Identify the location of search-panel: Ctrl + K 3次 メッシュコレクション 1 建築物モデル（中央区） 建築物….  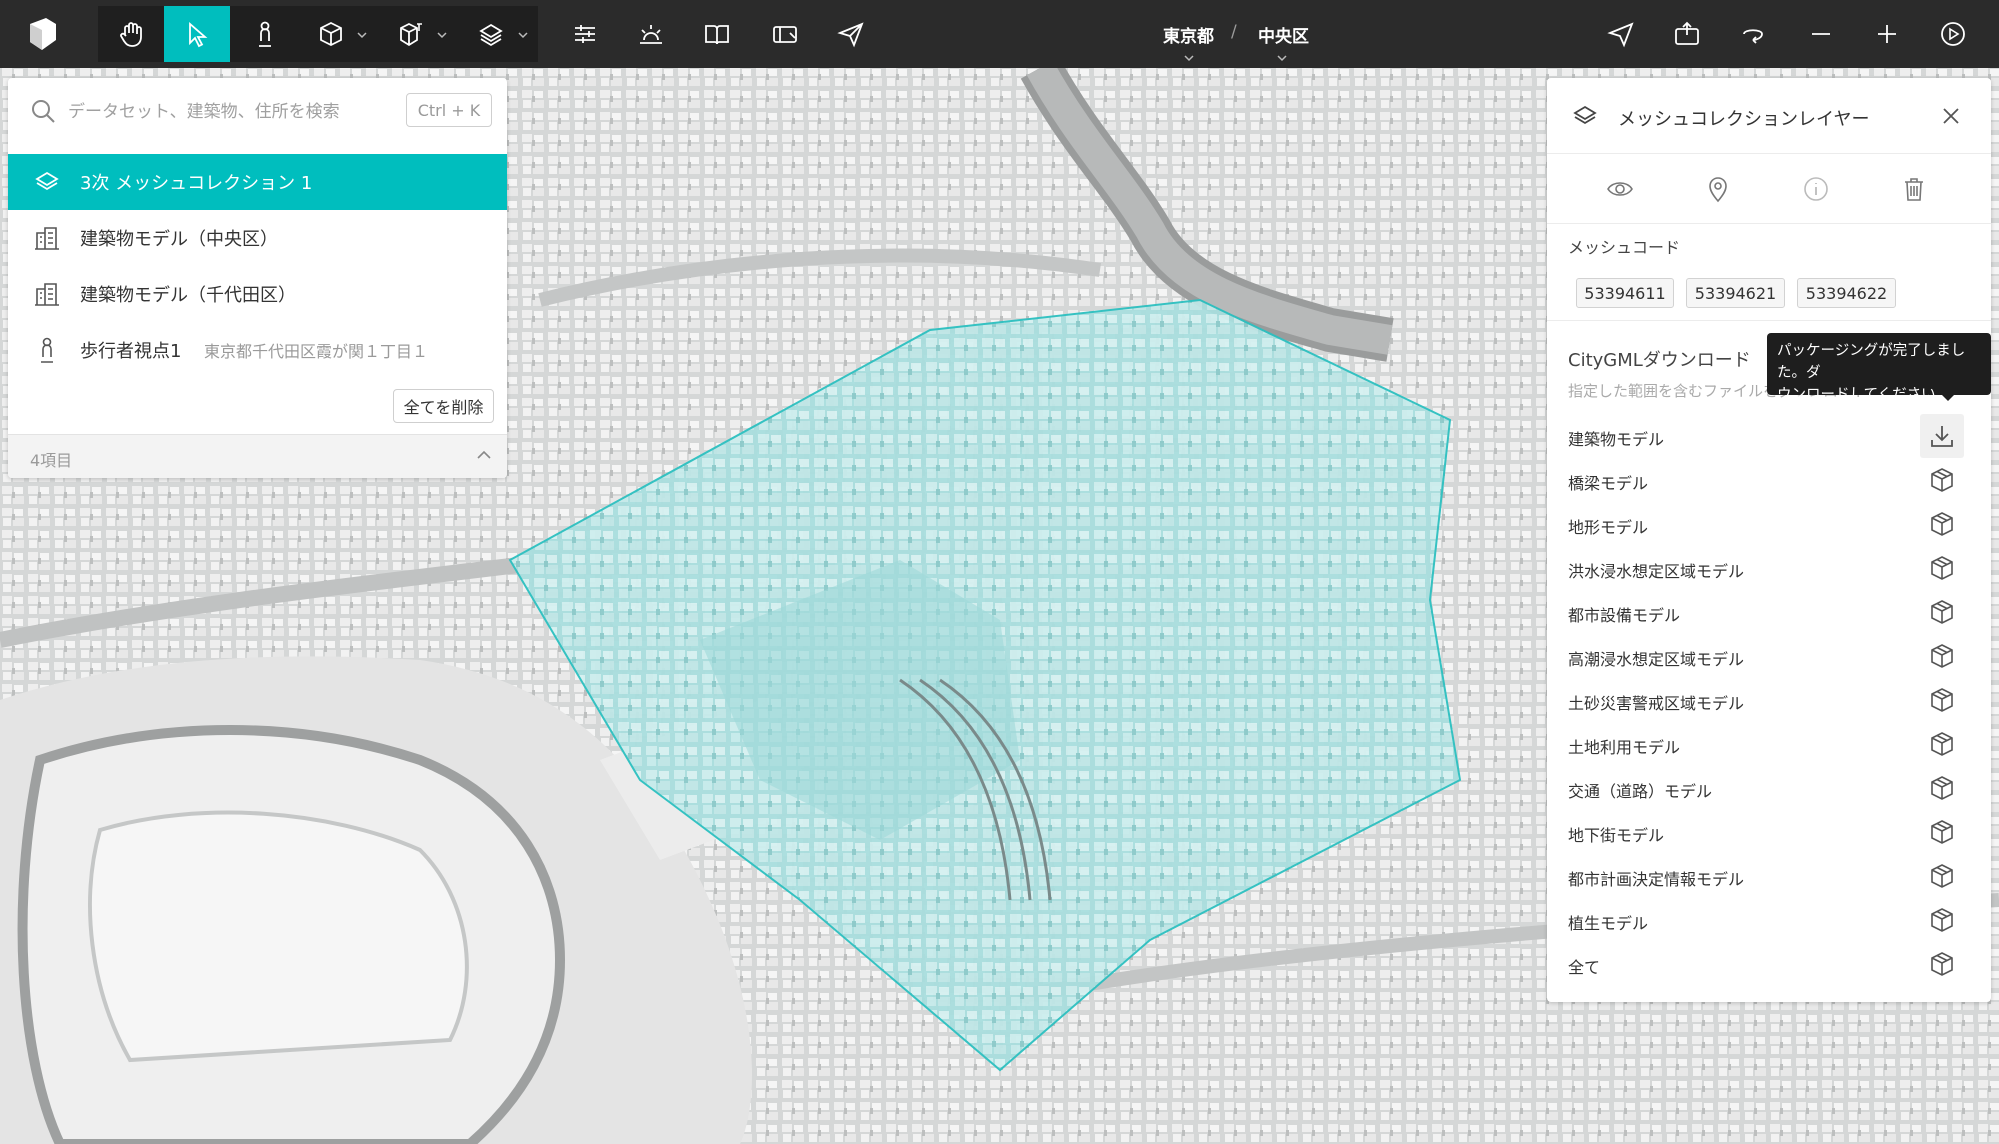
(257, 278).